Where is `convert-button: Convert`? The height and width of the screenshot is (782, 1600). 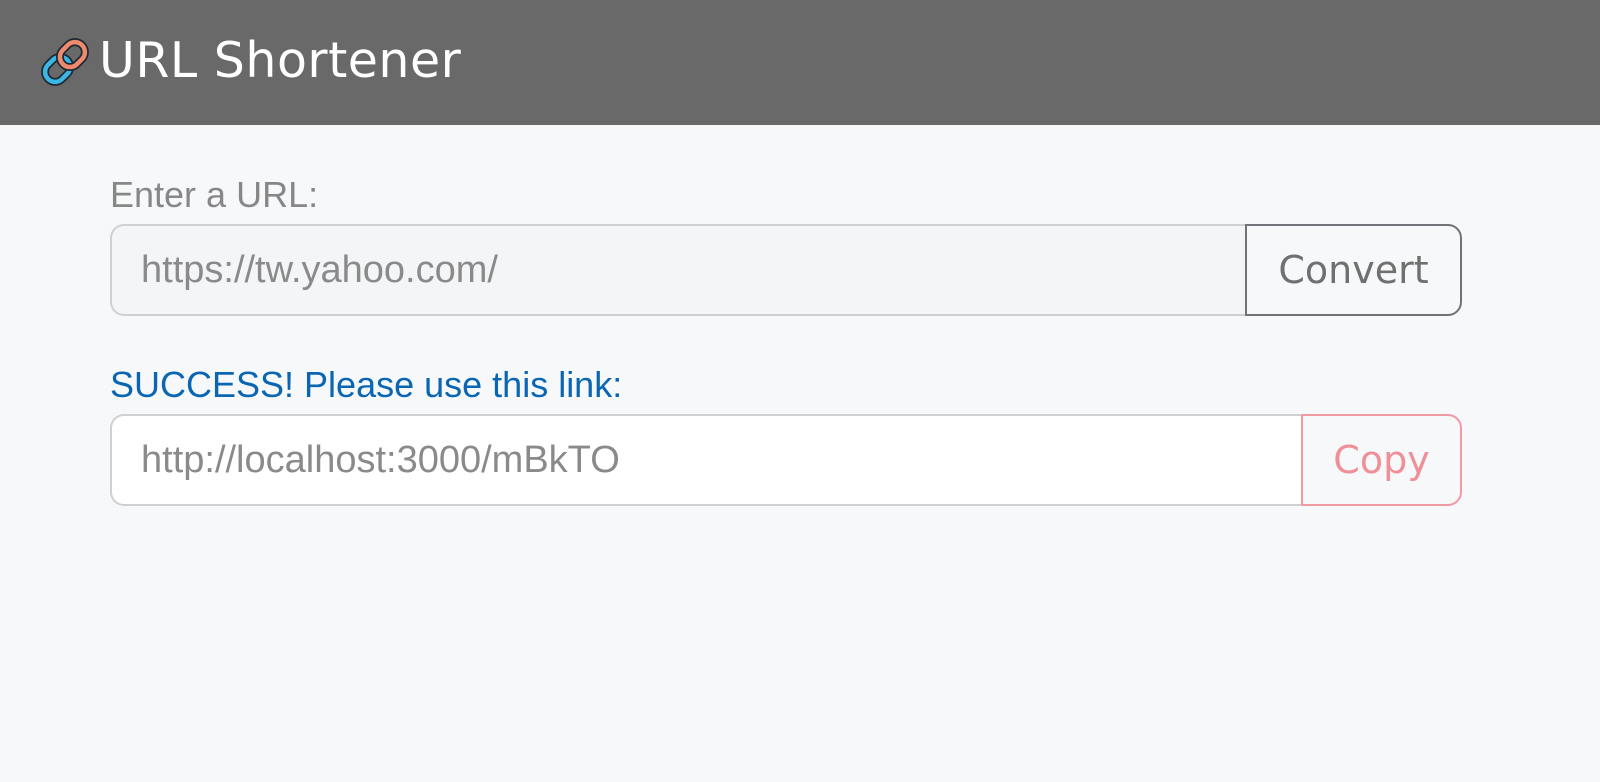
convert-button: Convert is located at coordinates (1353, 270).